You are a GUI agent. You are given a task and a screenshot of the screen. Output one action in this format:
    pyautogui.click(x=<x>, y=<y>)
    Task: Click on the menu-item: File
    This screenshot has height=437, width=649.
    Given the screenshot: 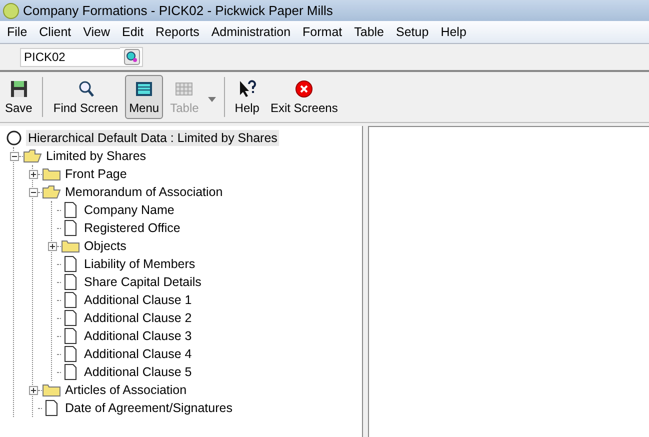 What is the action you would take?
    pyautogui.click(x=18, y=32)
    